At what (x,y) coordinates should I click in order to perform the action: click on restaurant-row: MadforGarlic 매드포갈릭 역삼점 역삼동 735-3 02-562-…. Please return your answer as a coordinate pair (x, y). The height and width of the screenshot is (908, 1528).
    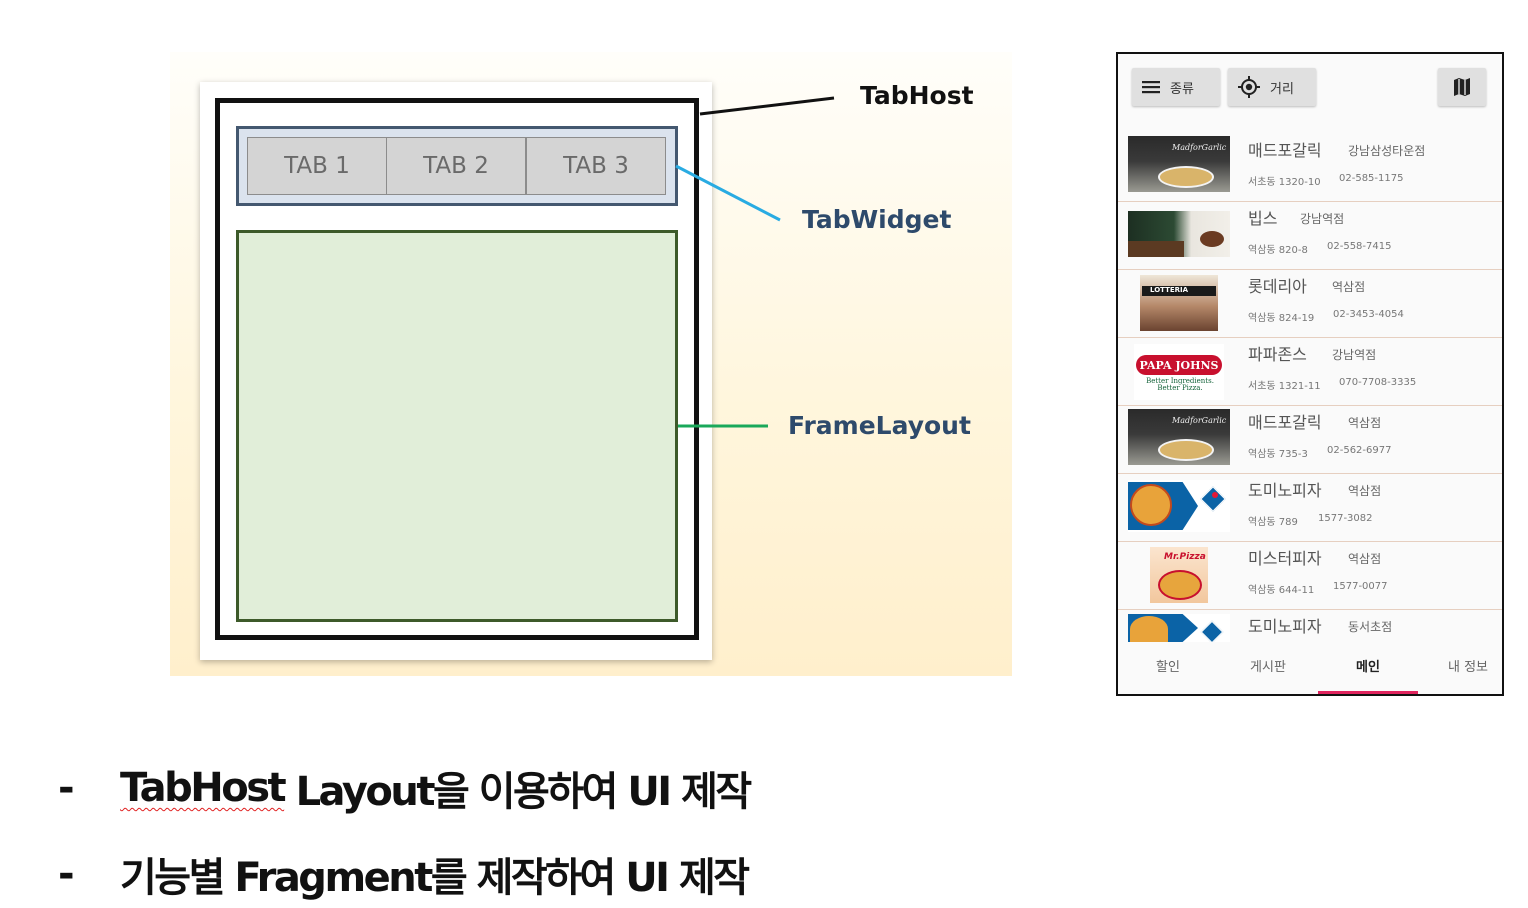
    Looking at the image, I should click on (1310, 440).